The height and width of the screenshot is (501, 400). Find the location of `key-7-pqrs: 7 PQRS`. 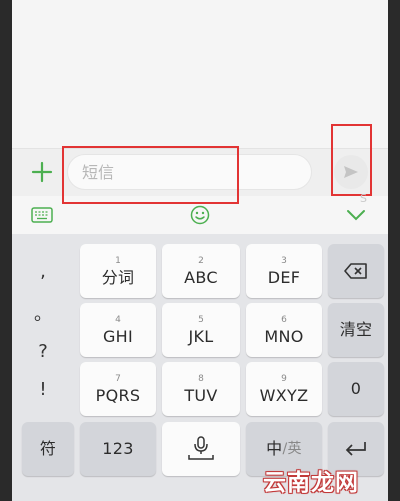

key-7-pqrs: 7 PQRS is located at coordinates (118, 389).